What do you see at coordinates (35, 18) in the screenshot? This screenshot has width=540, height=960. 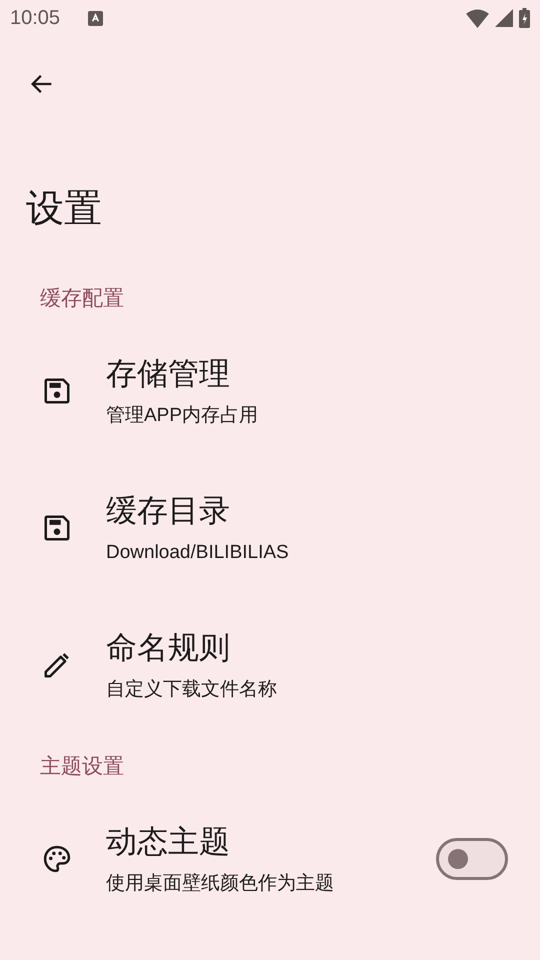 I see `status-time: 10:05` at bounding box center [35, 18].